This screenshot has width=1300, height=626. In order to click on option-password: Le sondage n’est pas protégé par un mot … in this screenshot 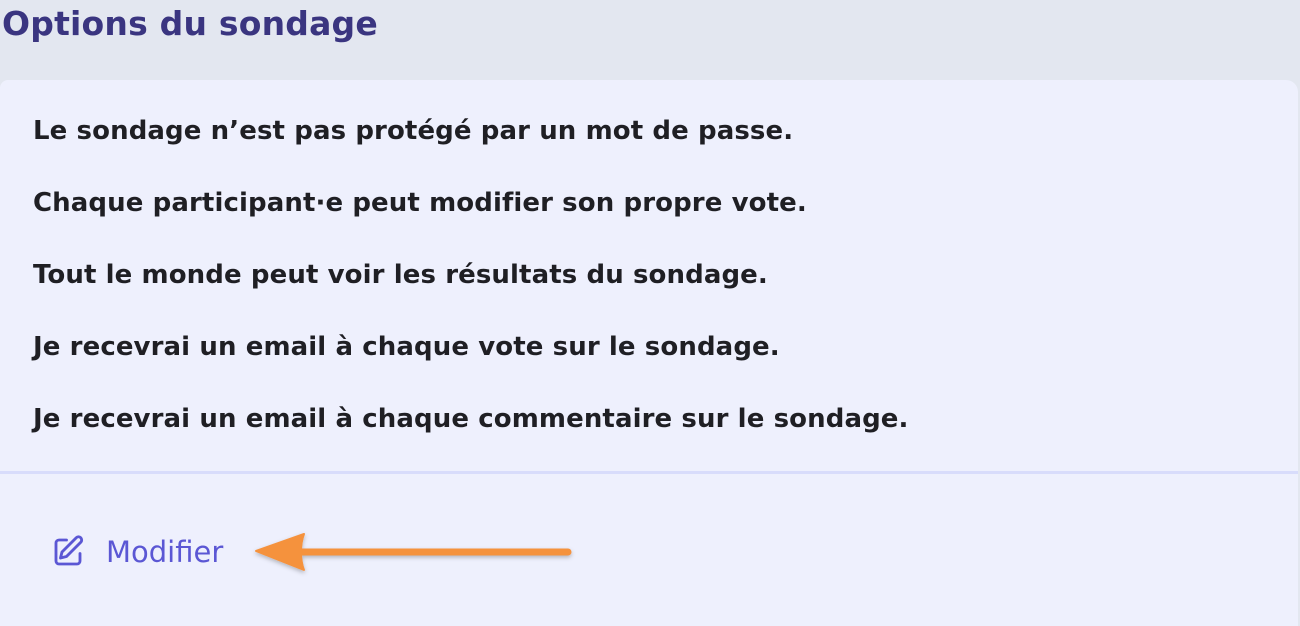, I will do `click(413, 131)`.